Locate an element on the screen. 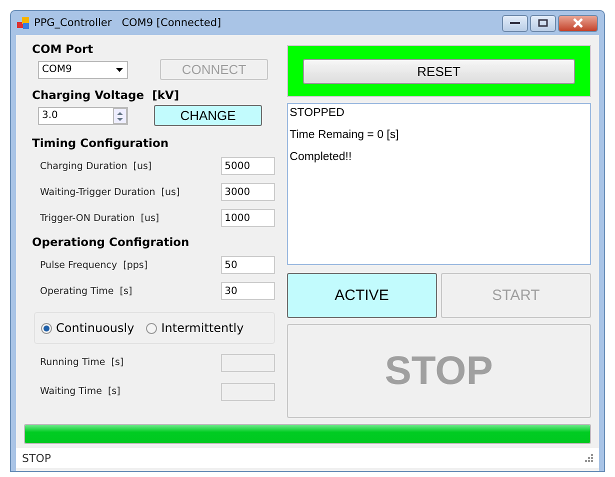 The image size is (615, 477). voltage-spinner: 3.0 is located at coordinates (83, 115).